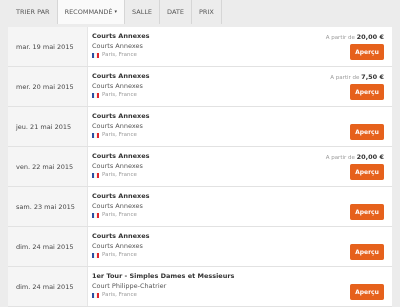 Image resolution: width=400 pixels, height=307 pixels. What do you see at coordinates (48, 126) in the screenshot?
I see `event-date: jeu. 21 mai 2015` at bounding box center [48, 126].